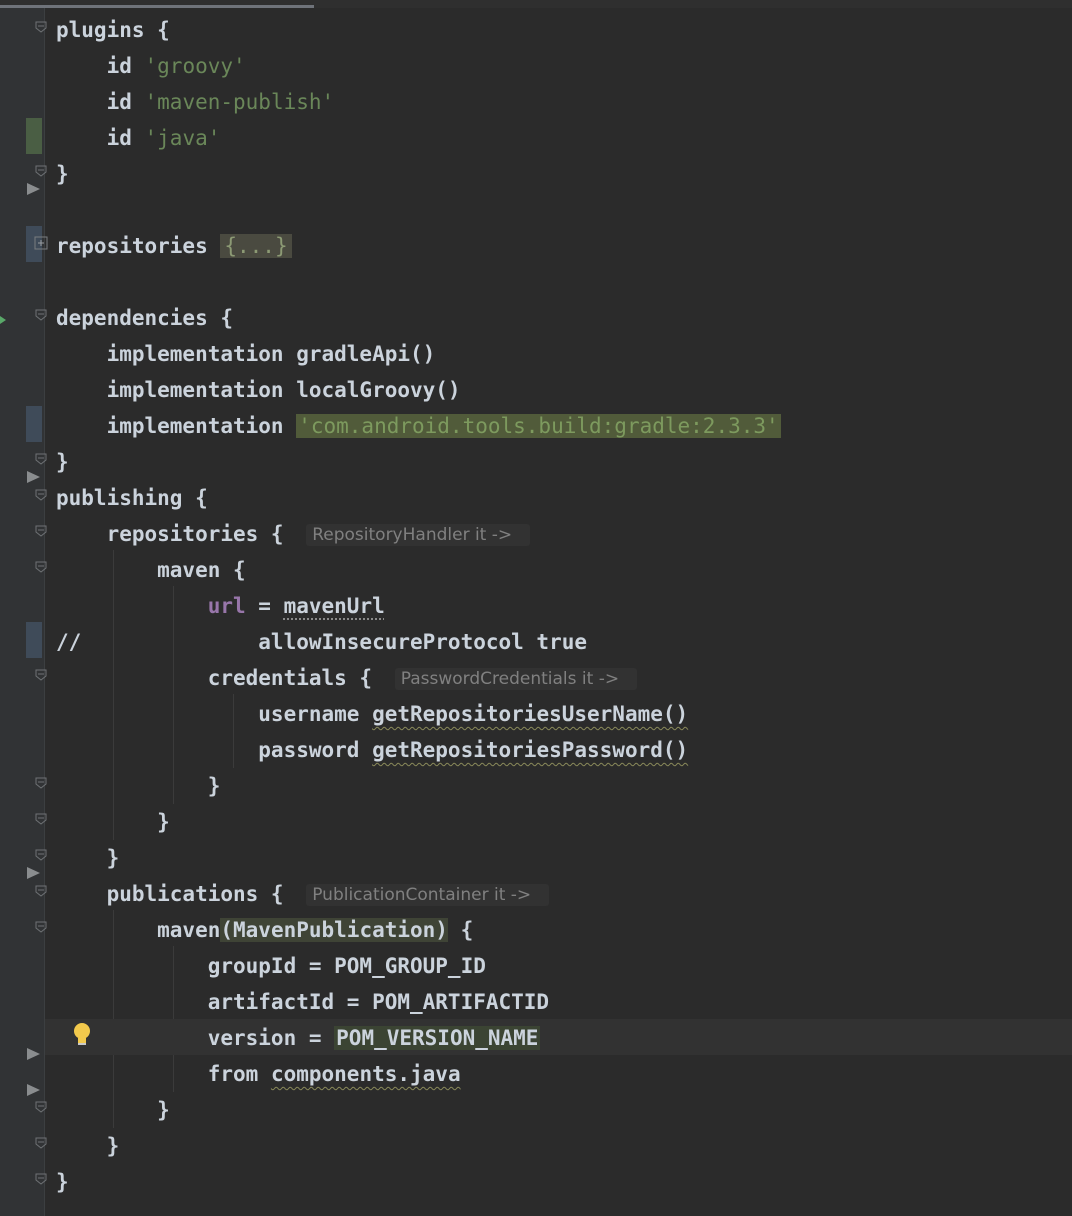 The image size is (1072, 1216). Describe the element at coordinates (428, 895) in the screenshot. I see `parameter-hint: PublicationContainer it ->` at that location.